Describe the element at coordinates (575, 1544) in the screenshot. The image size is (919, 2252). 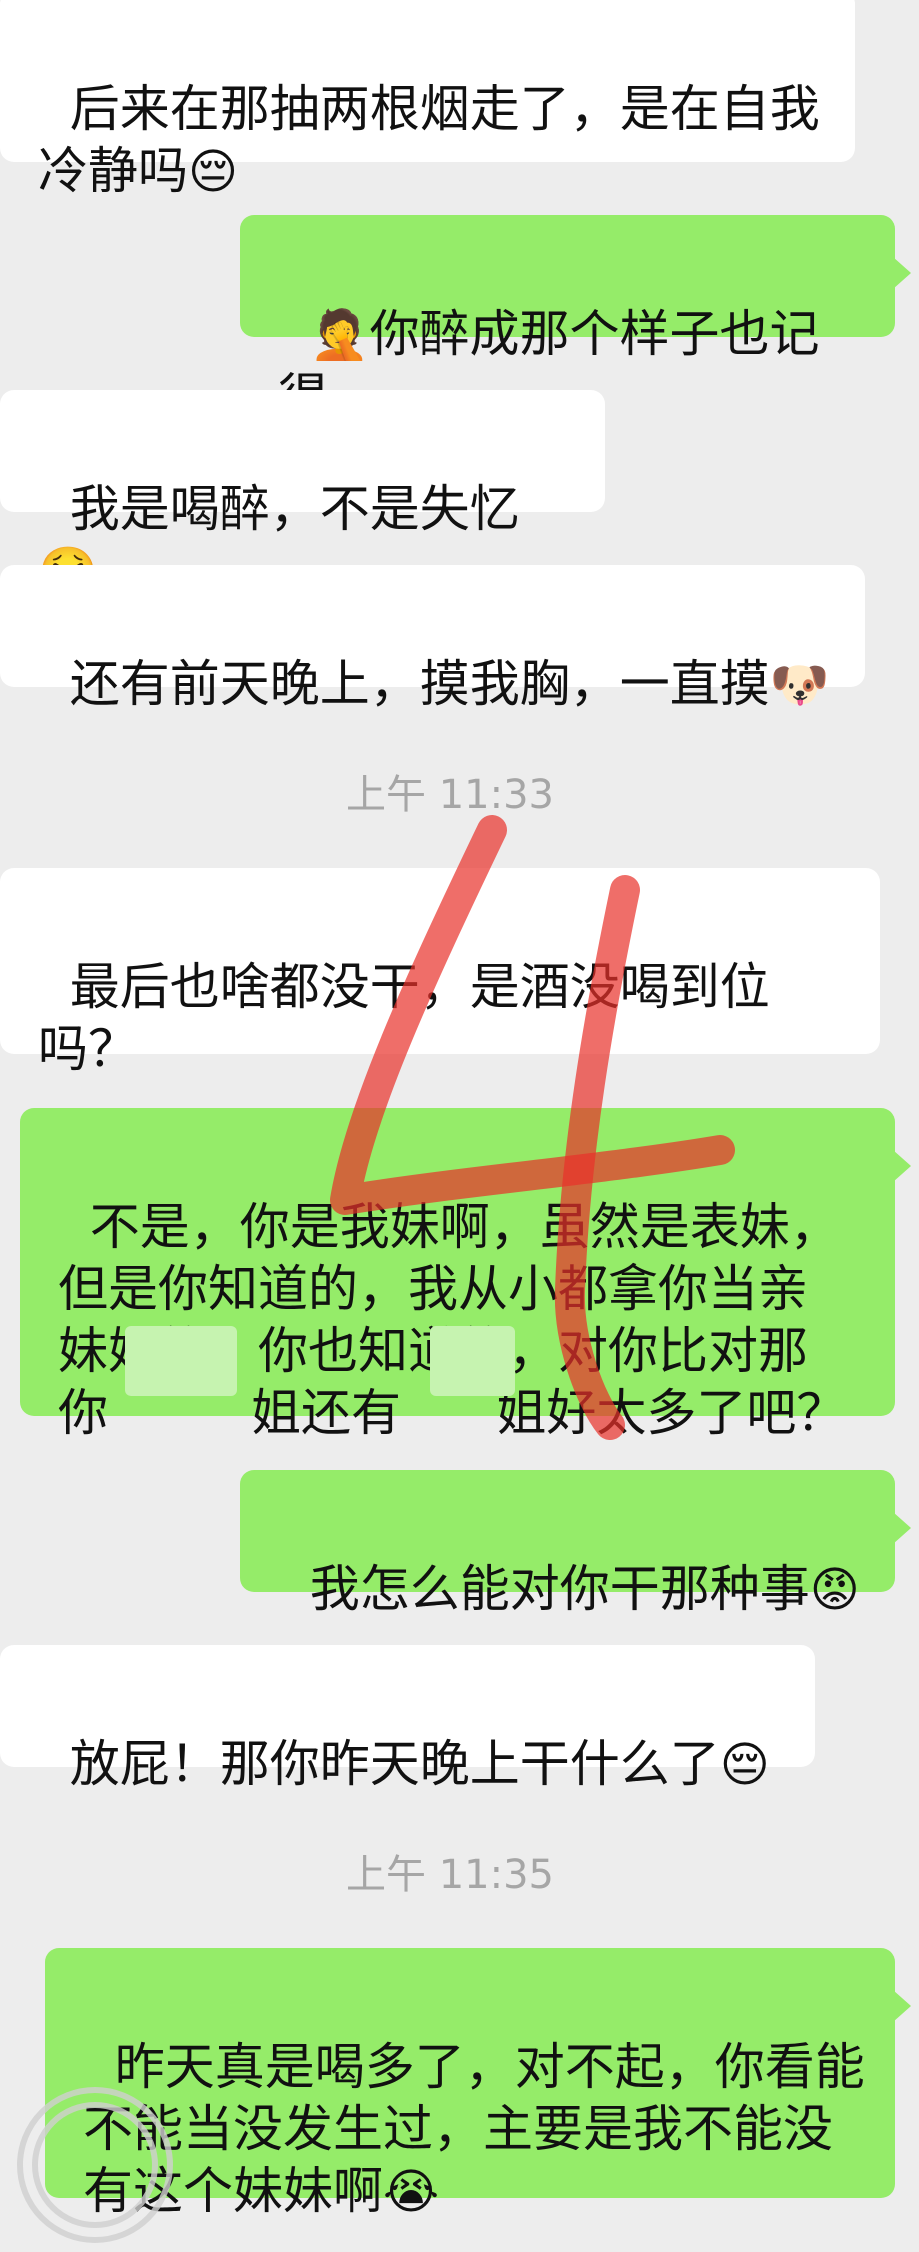
I see `message-bubble-self: 我怎么能对你干那种事😡` at that location.